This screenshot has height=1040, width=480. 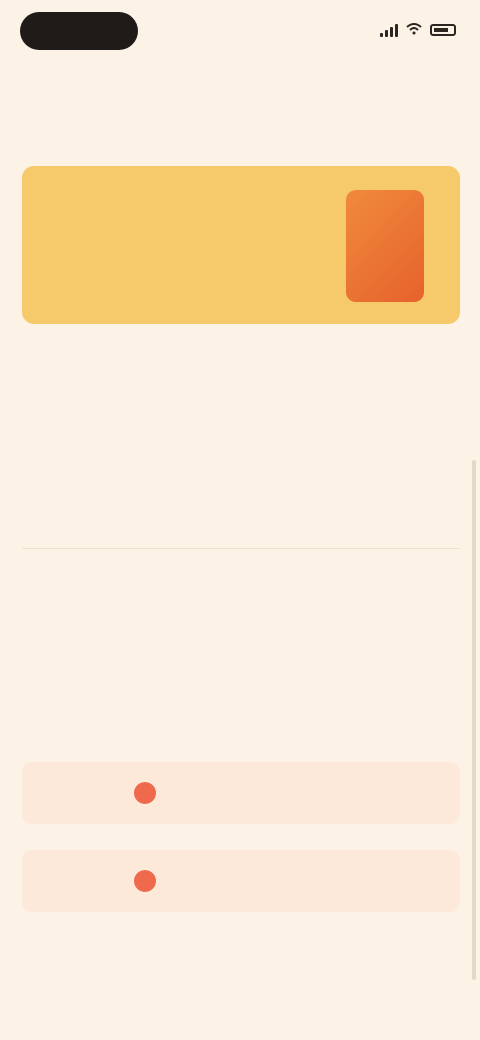 I want to click on wifi-icon, so click(x=414, y=30).